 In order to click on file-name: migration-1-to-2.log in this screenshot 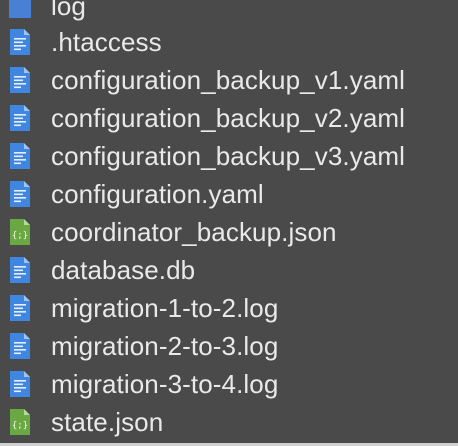, I will do `click(165, 308)`.